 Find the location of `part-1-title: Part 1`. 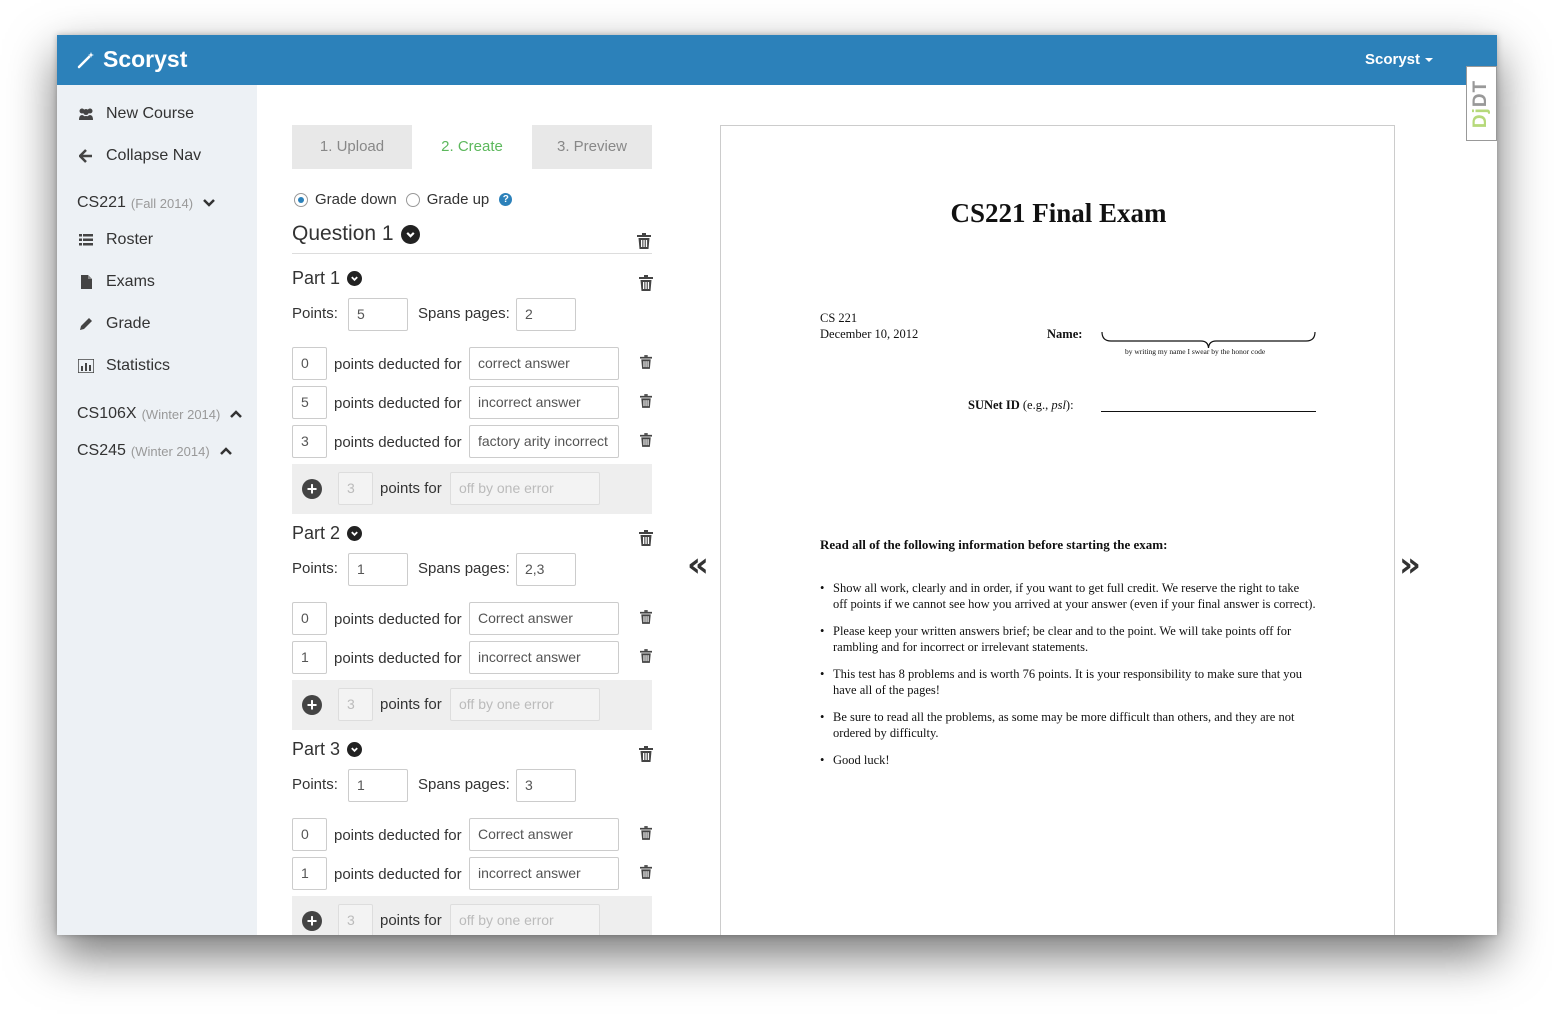

part-1-title: Part 1 is located at coordinates (327, 278).